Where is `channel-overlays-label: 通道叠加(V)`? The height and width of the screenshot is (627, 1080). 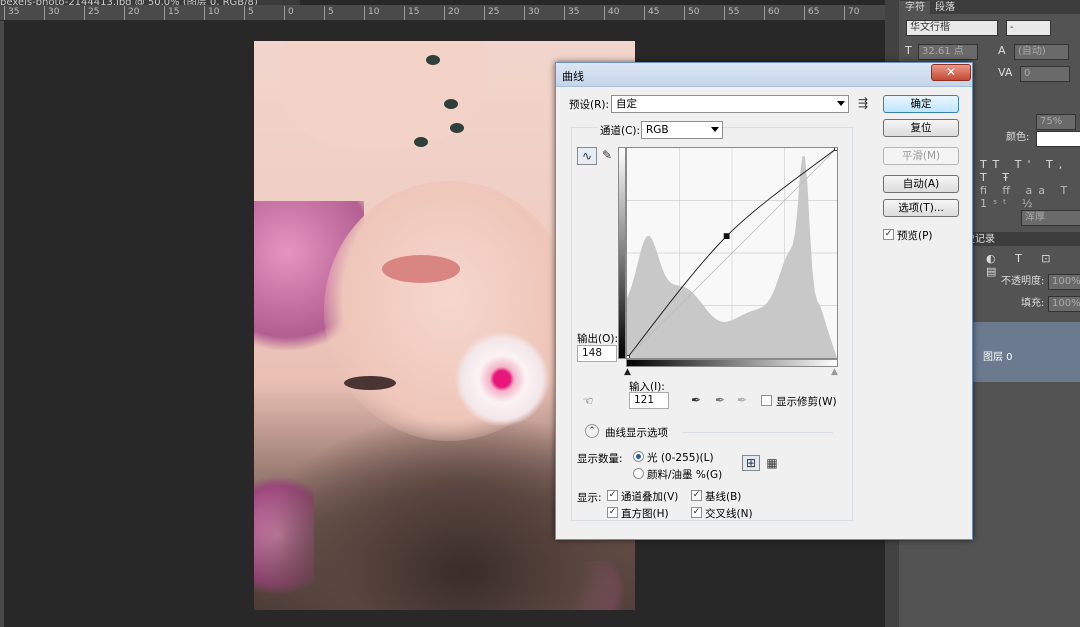 channel-overlays-label: 通道叠加(V) is located at coordinates (650, 497).